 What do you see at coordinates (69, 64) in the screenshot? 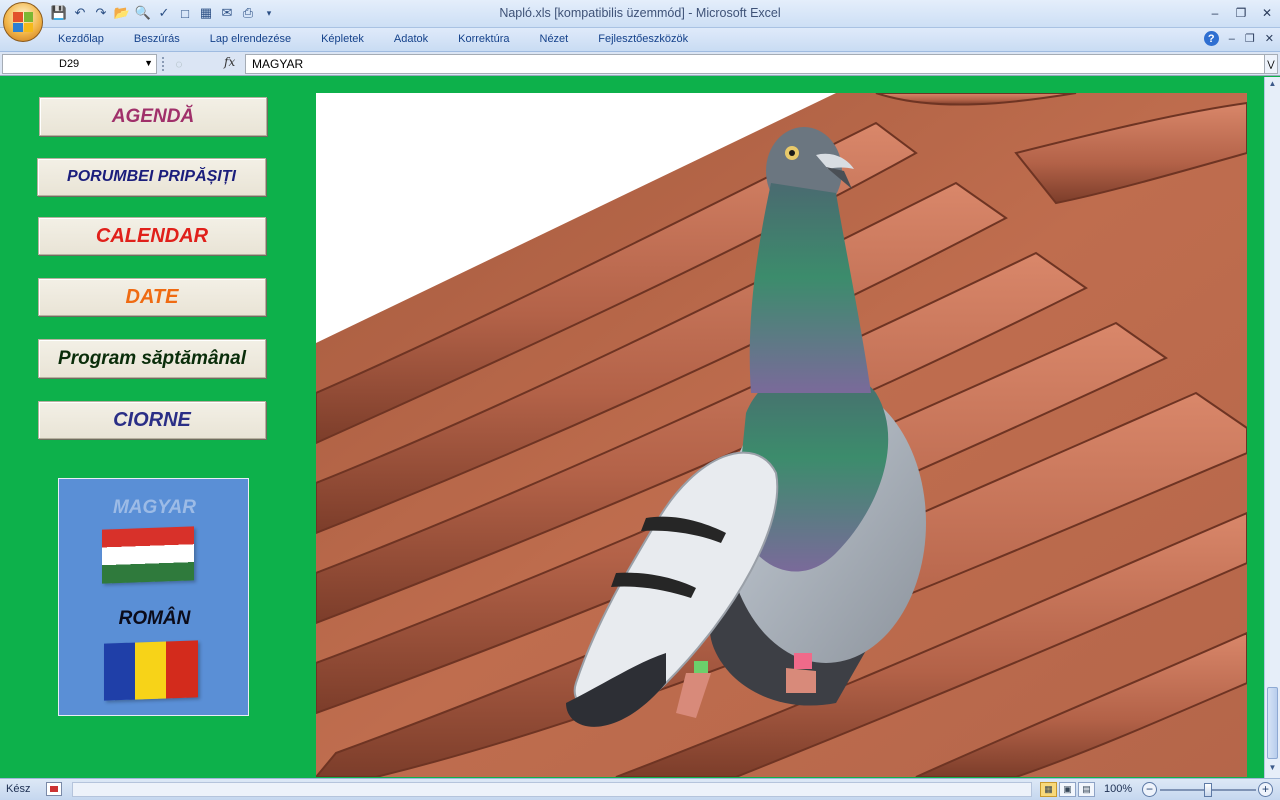
I see `cell-reference: D29` at bounding box center [69, 64].